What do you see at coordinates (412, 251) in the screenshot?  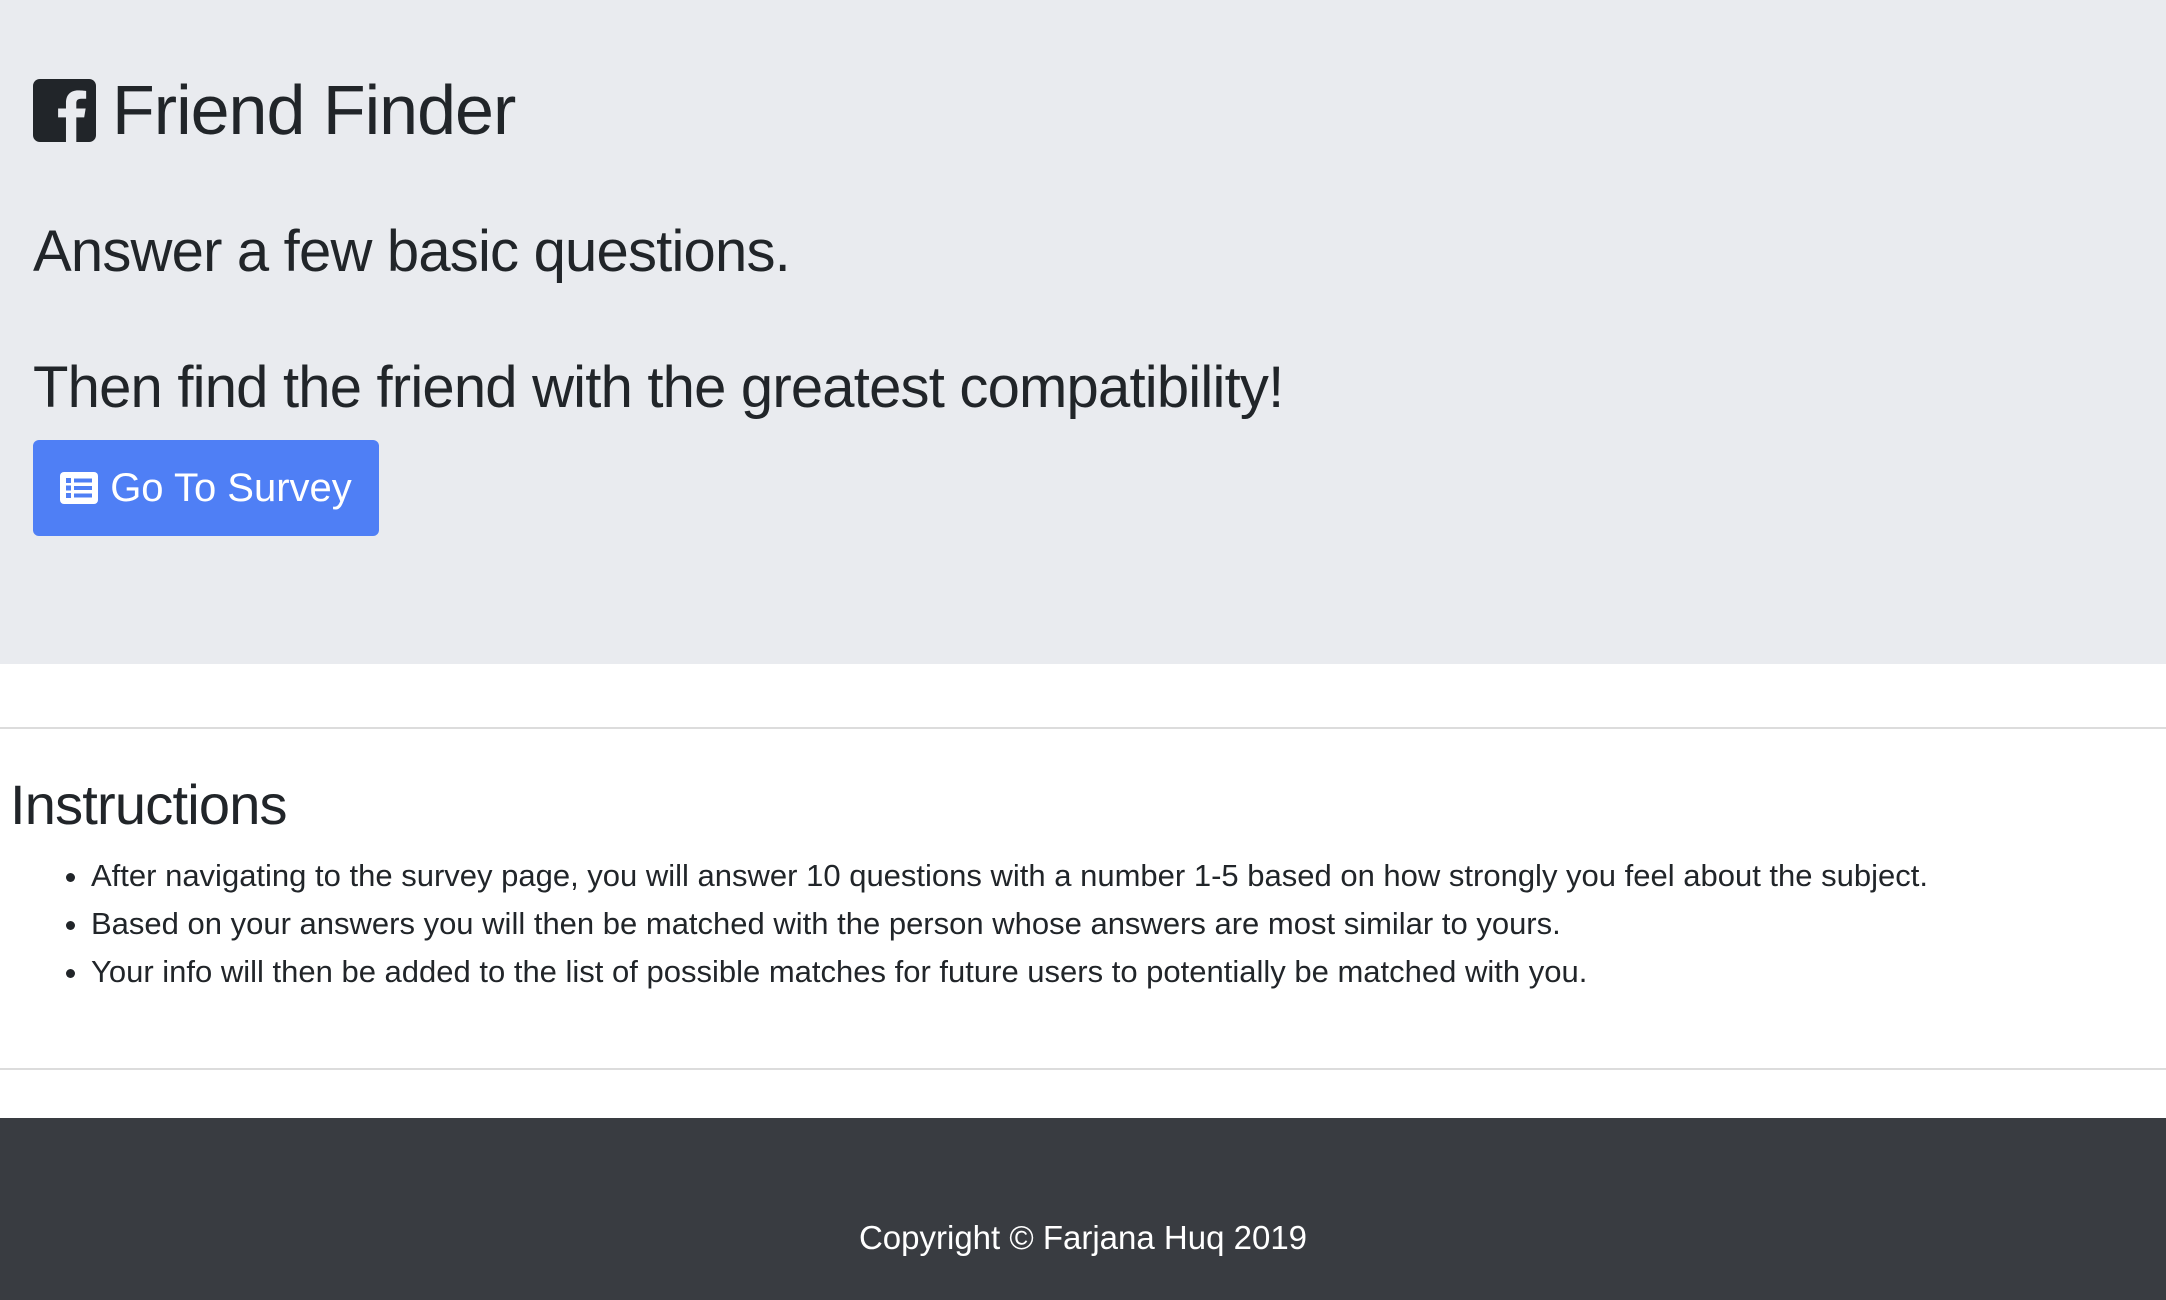 I see `tagline-answer-questions: Answer a few basic questions.` at bounding box center [412, 251].